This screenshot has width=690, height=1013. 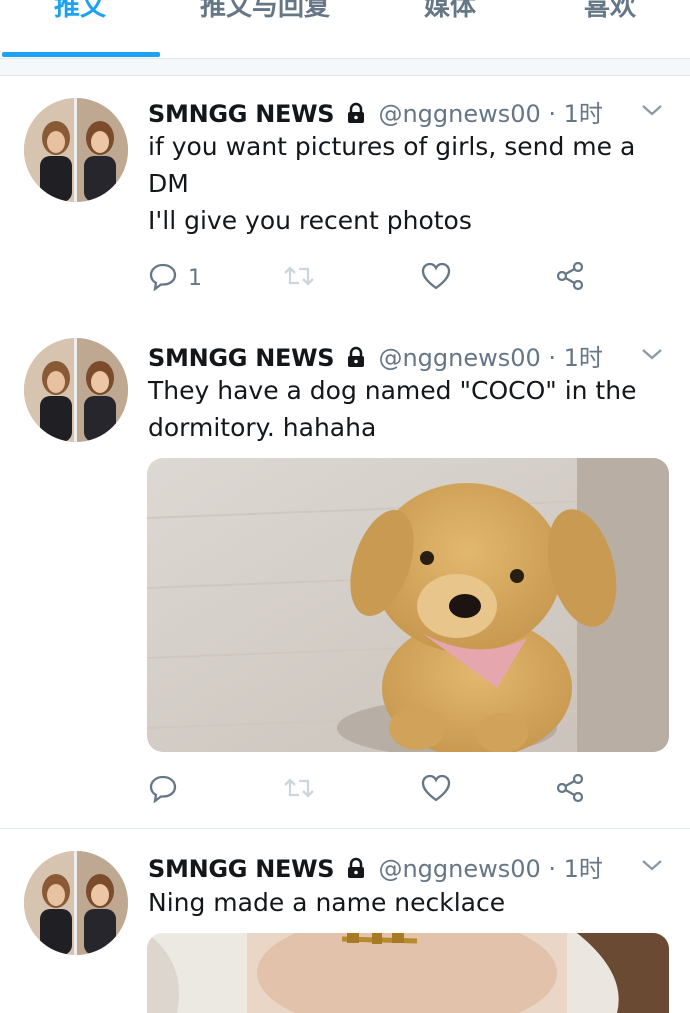 What do you see at coordinates (610, 29) in the screenshot?
I see `tab-likes: 喜欢` at bounding box center [610, 29].